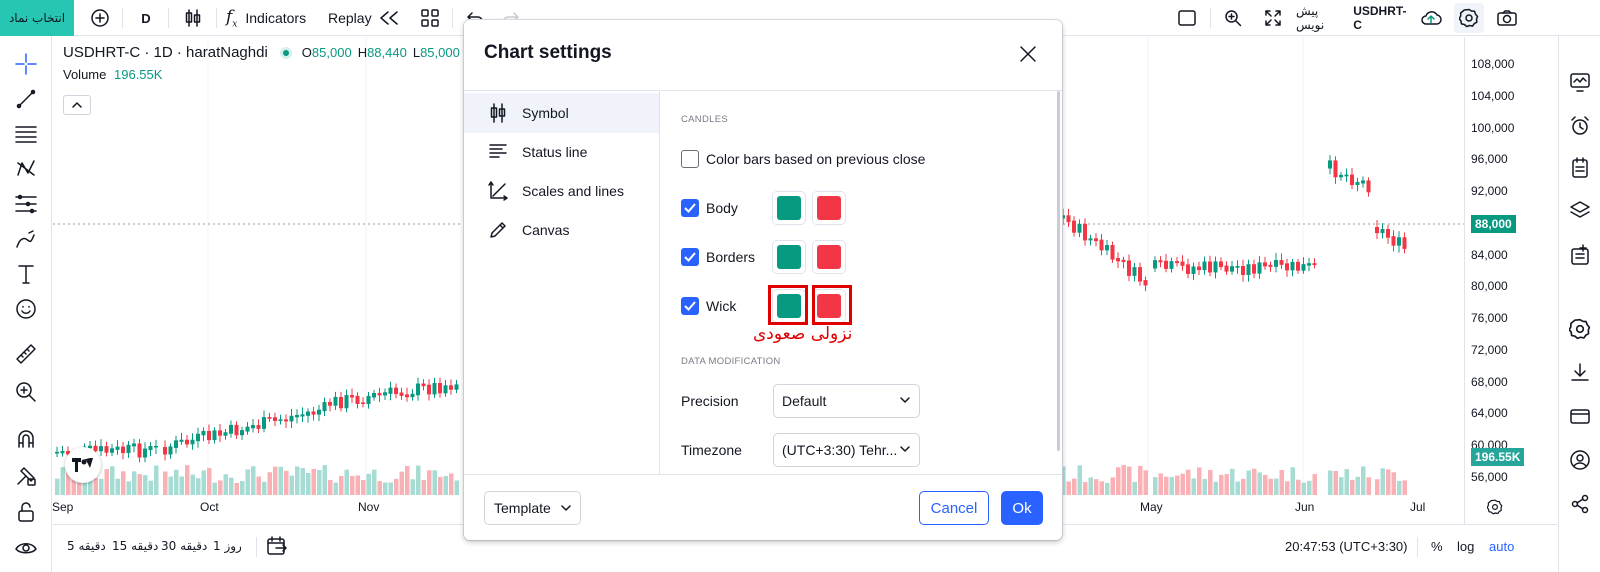 This screenshot has height=572, width=1600. Describe the element at coordinates (430, 18) in the screenshot. I see `layout-icon` at that location.